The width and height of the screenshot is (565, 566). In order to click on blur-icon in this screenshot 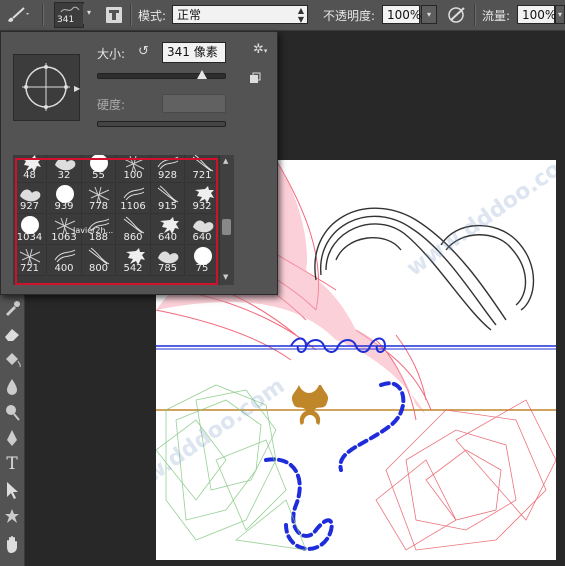, I will do `click(12, 386)`.